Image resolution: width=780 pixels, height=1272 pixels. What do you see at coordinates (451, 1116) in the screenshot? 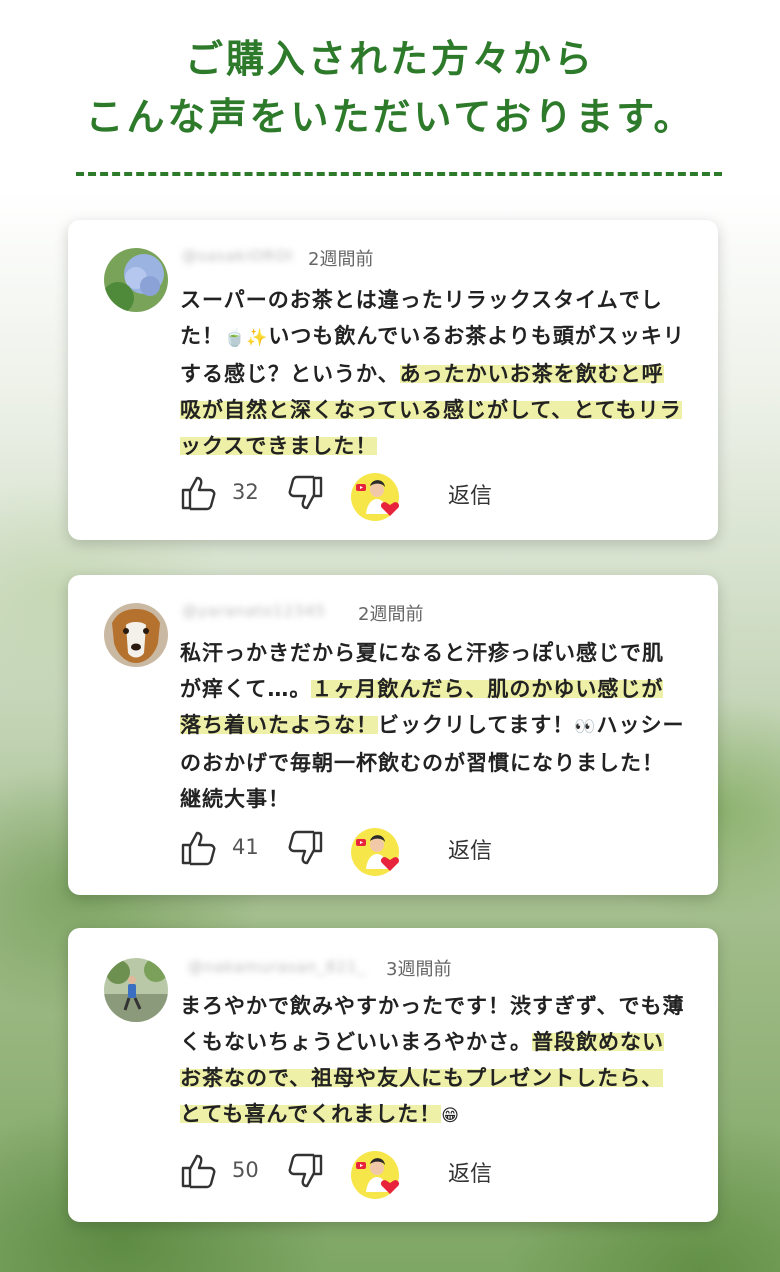
I see `grin-emoji: 😁` at bounding box center [451, 1116].